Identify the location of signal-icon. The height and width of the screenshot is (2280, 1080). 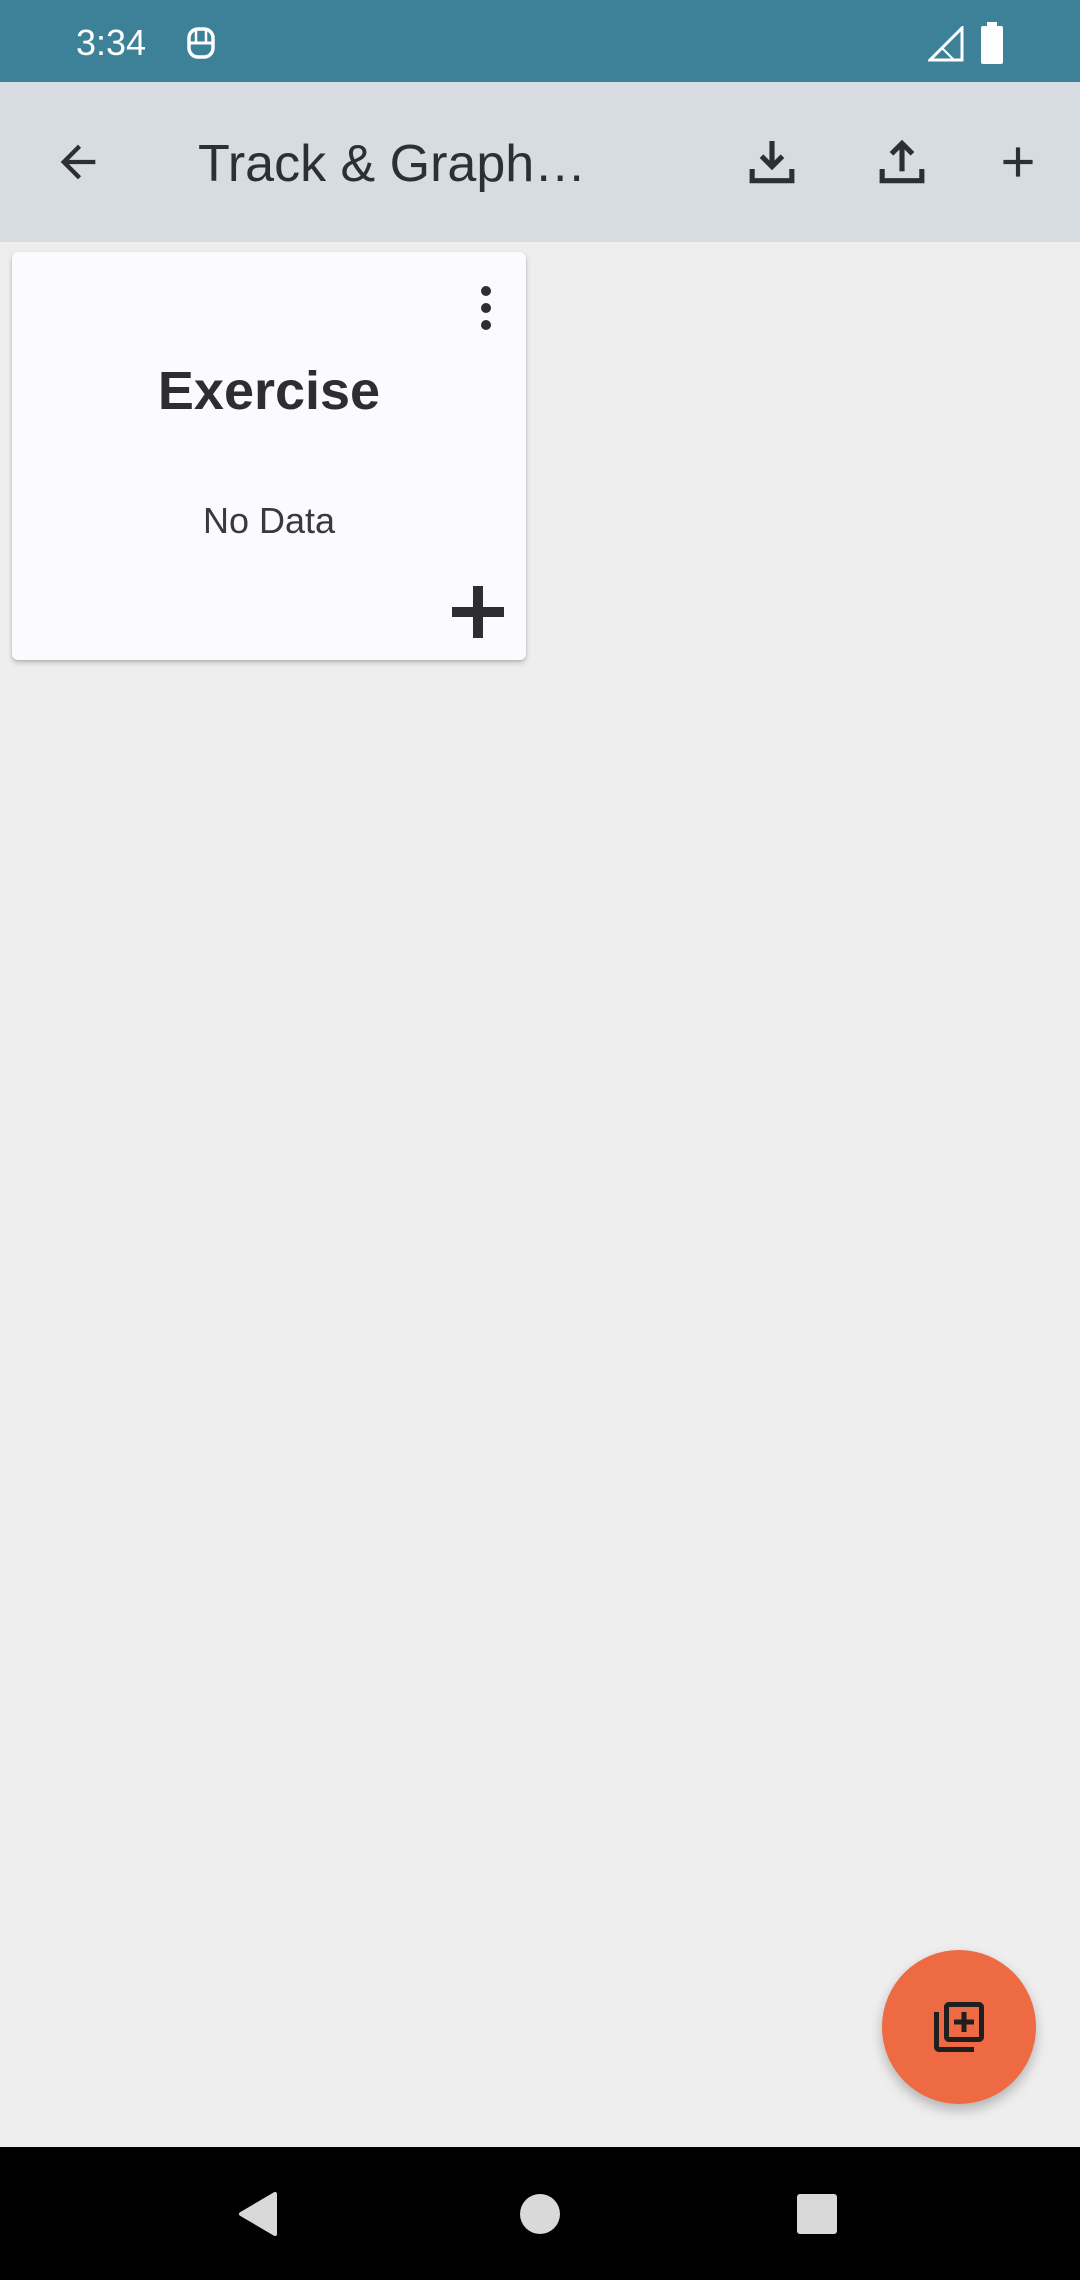
(946, 44).